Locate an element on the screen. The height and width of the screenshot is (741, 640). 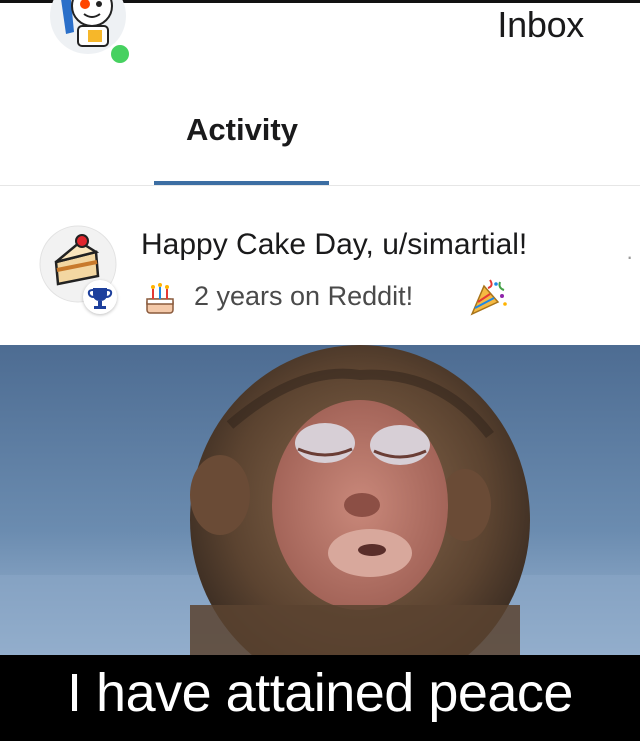
birthday-cake-emoji is located at coordinates (160, 299).